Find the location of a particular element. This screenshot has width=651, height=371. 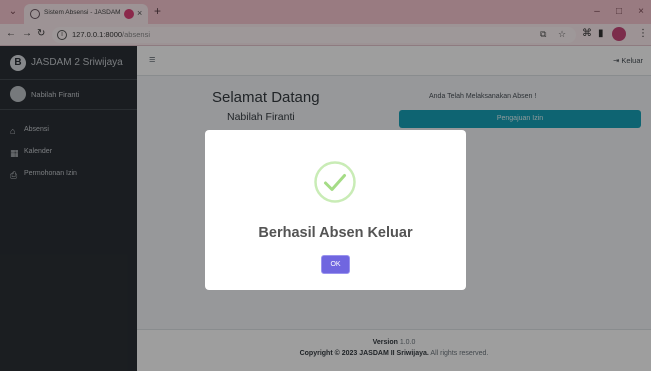

dialog-title: Berhasil Absen Keluar is located at coordinates (335, 233).